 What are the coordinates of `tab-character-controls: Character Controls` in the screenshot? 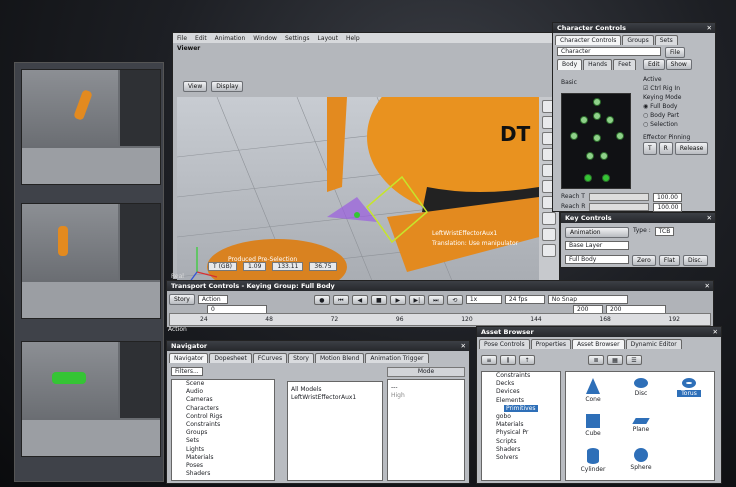 It's located at (588, 40).